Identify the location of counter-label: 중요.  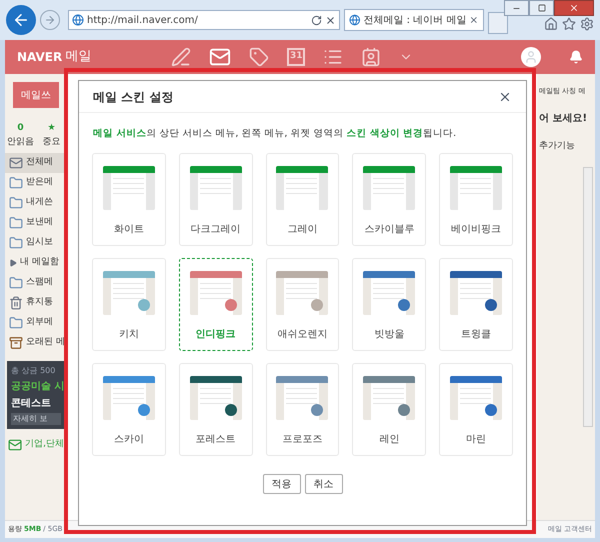
(51, 142).